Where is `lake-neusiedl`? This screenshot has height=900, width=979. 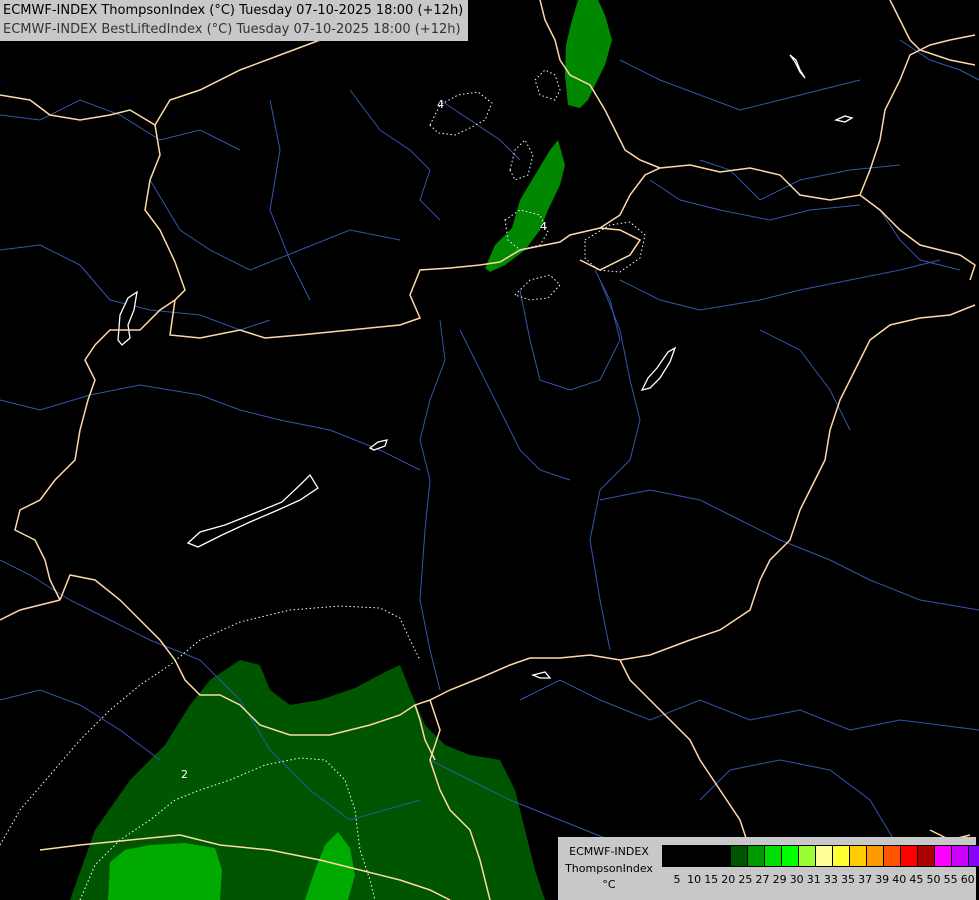 lake-neusiedl is located at coordinates (127, 318).